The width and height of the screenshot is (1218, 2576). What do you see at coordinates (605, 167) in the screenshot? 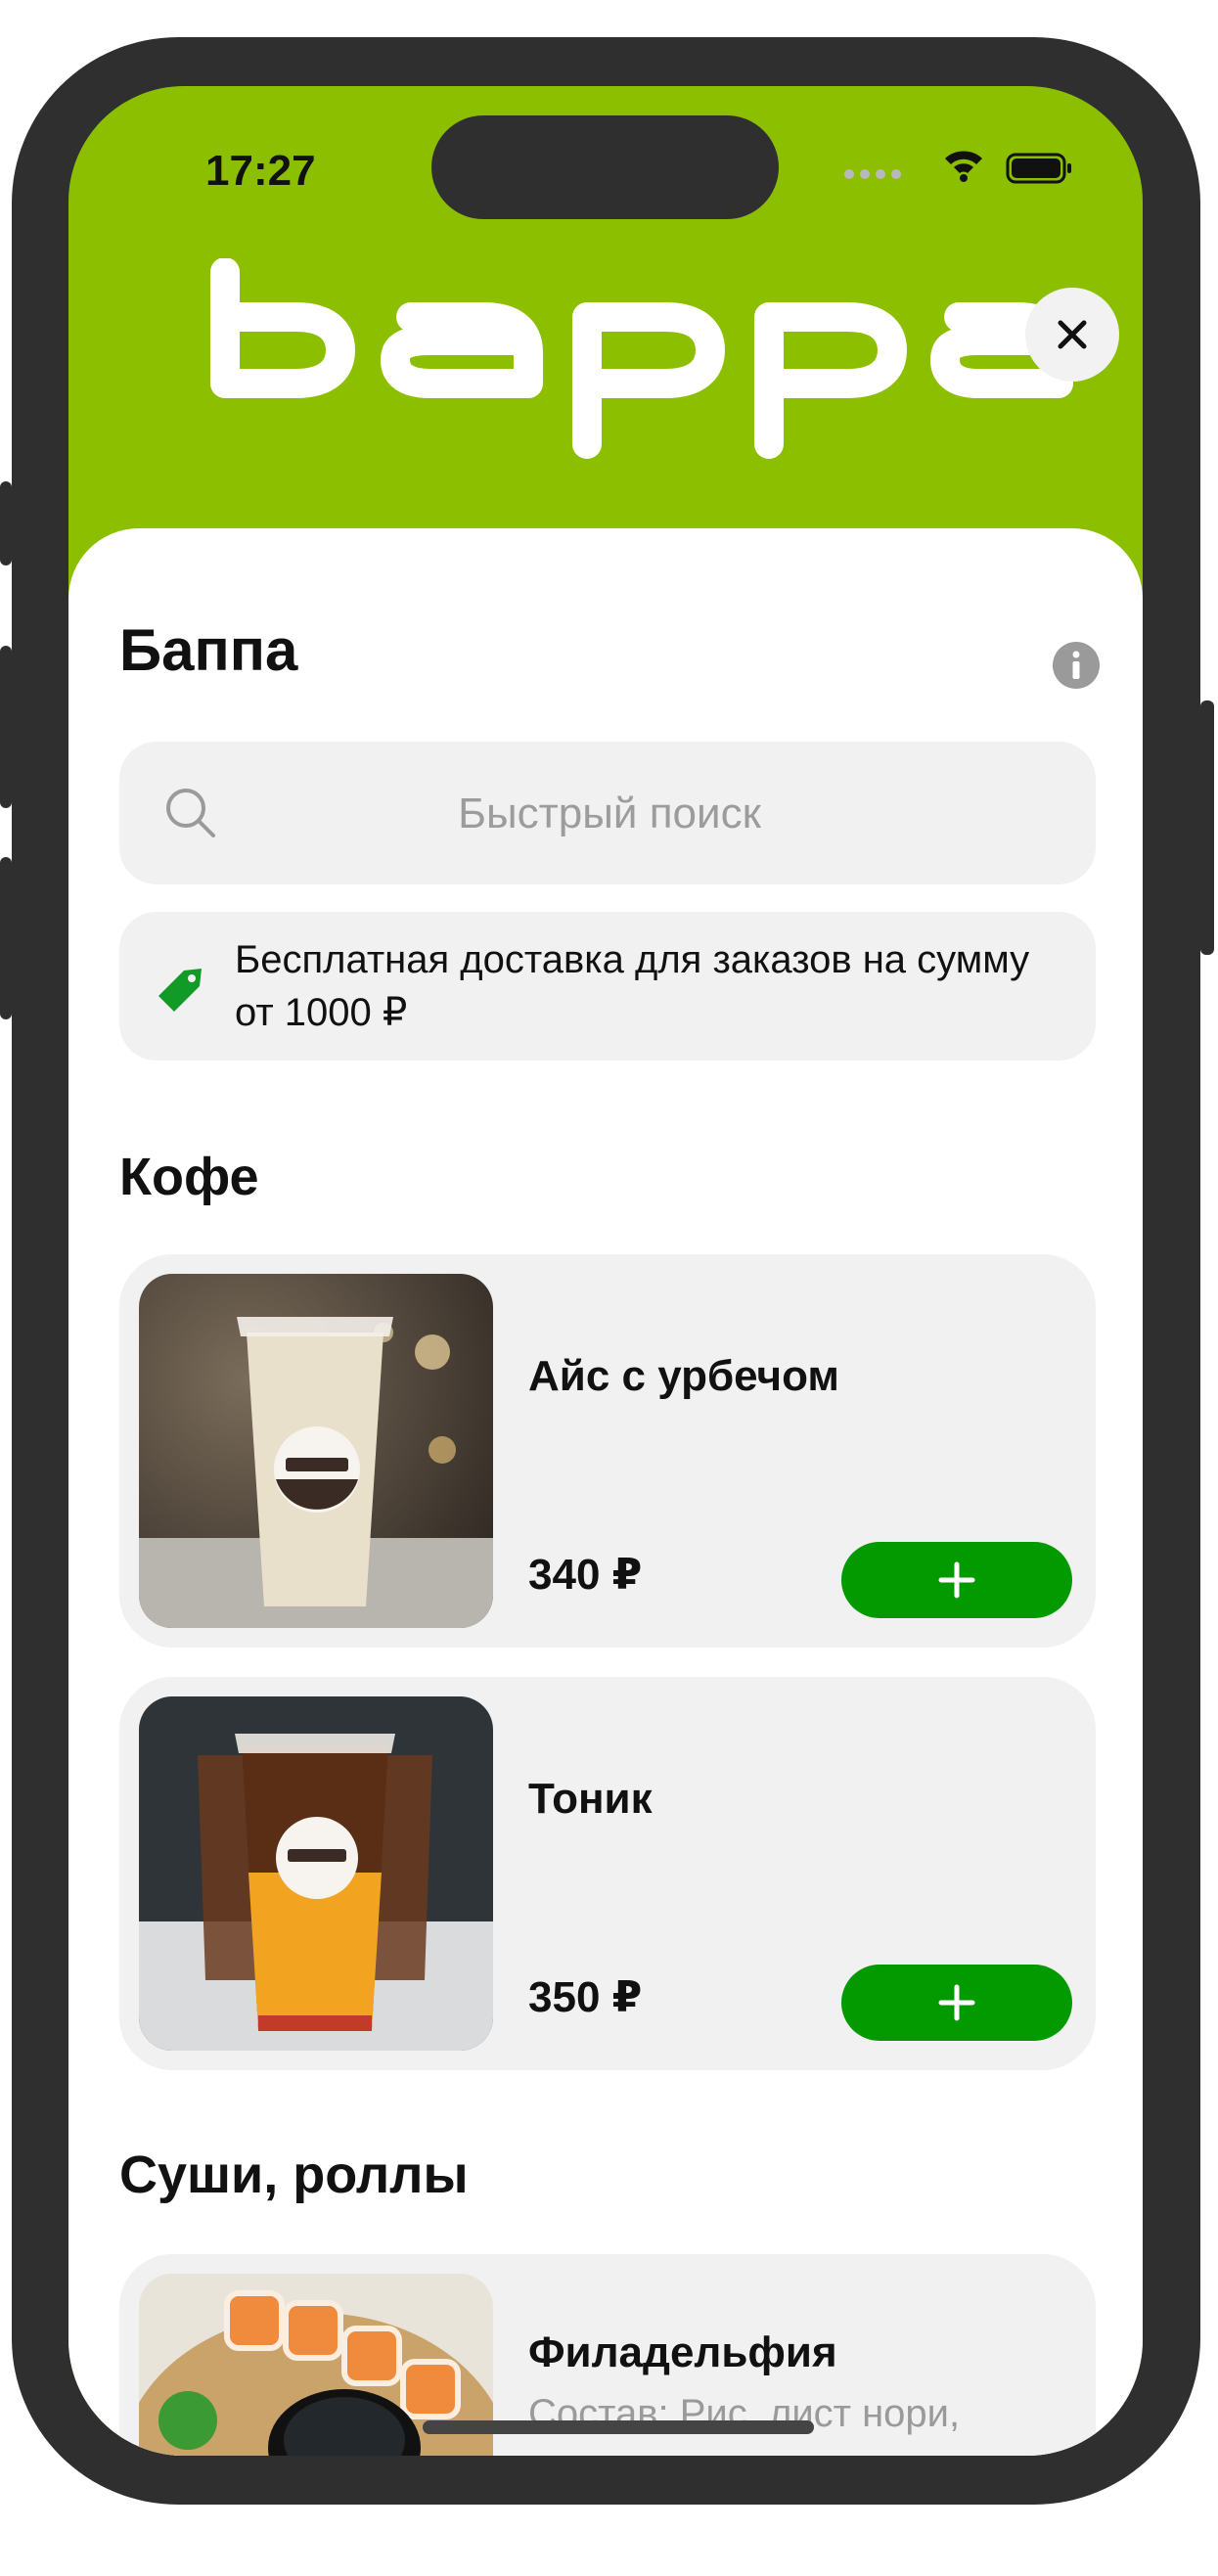
I see `dynamic-island` at bounding box center [605, 167].